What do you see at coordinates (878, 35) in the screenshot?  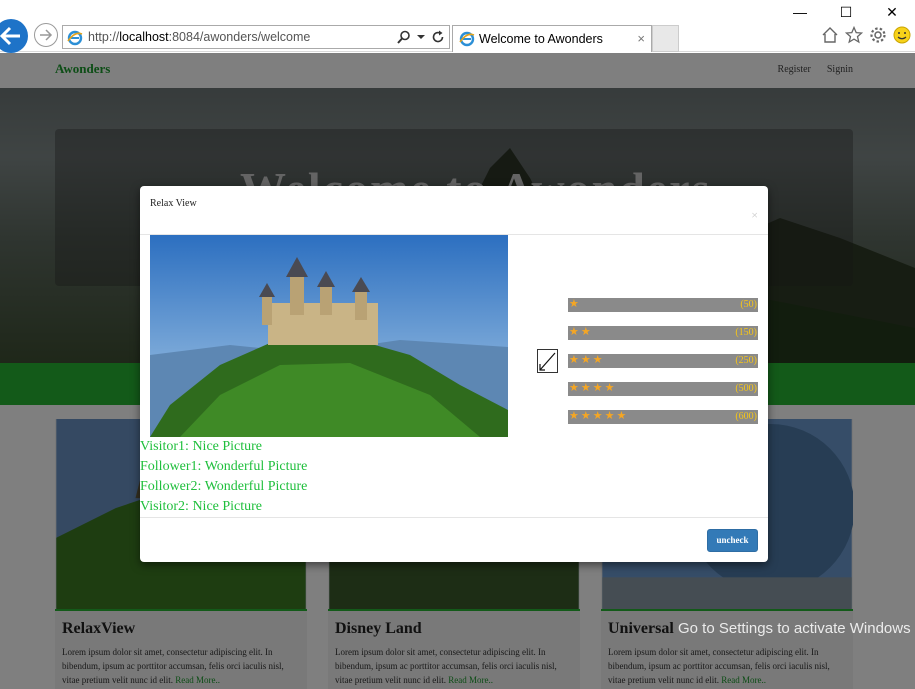 I see `gear-icon` at bounding box center [878, 35].